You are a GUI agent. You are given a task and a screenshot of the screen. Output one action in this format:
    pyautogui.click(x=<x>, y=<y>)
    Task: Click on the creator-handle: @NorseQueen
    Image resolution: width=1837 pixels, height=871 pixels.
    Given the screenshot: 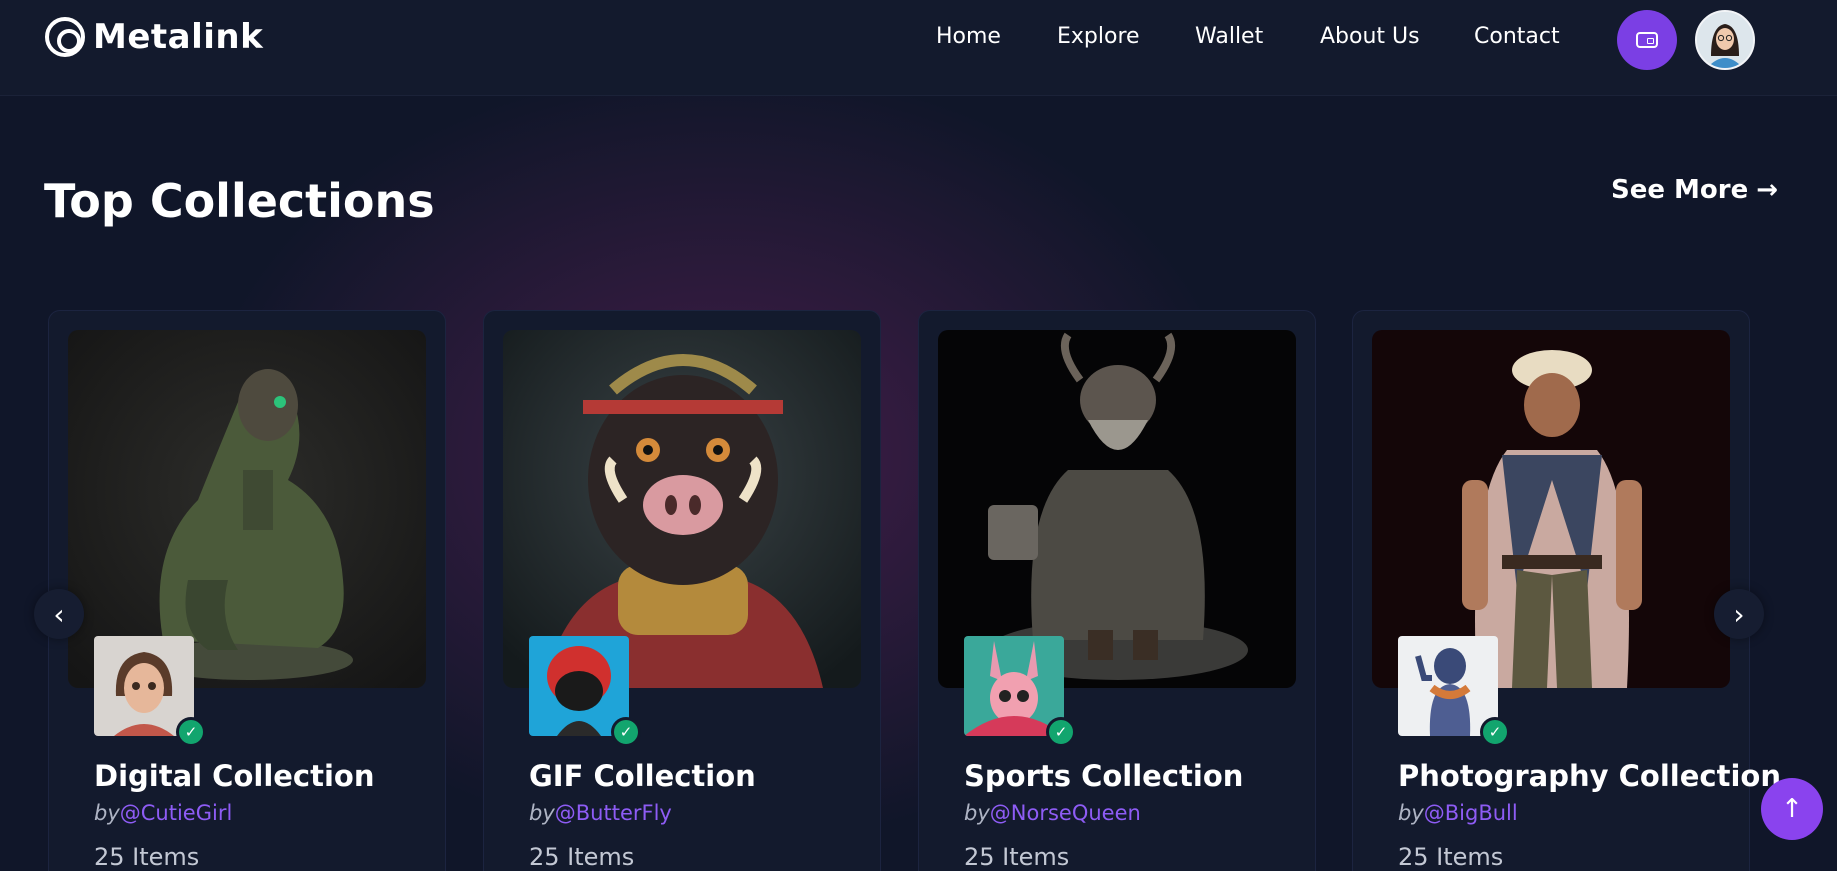 What is the action you would take?
    pyautogui.click(x=1065, y=813)
    